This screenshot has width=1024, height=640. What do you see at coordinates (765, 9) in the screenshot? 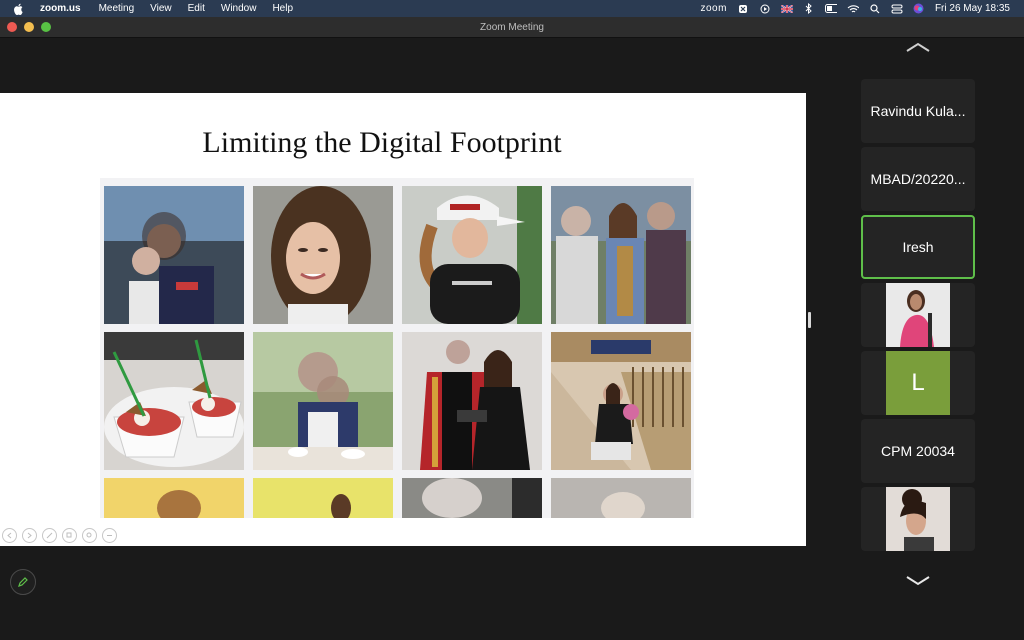
I see `record-icon` at bounding box center [765, 9].